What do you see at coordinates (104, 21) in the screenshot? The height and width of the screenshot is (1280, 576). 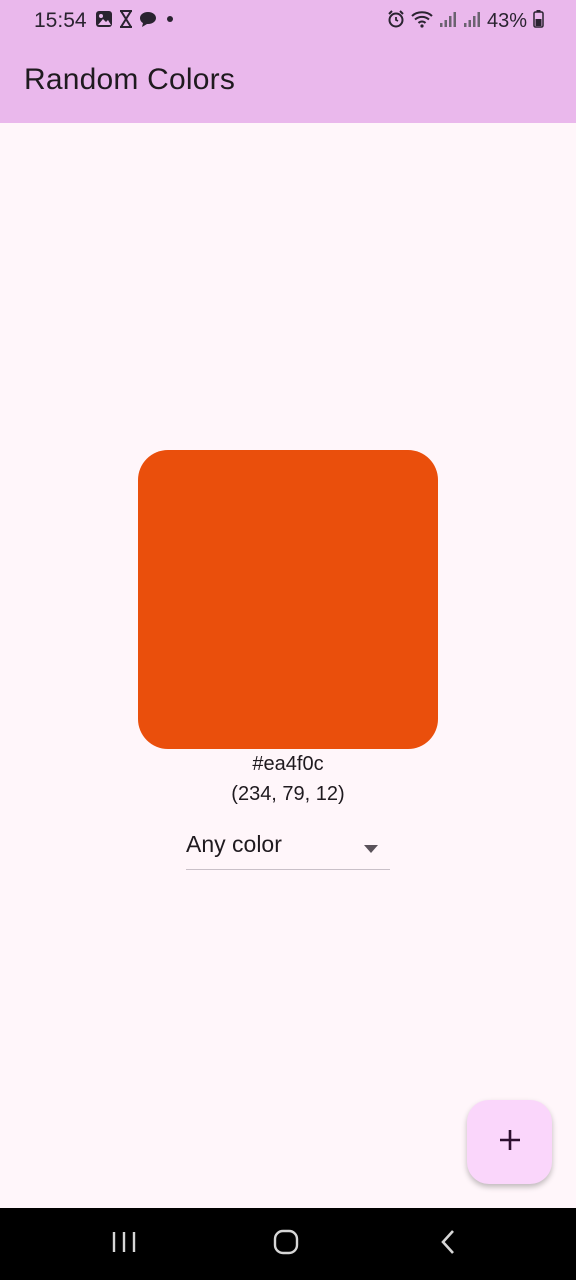 I see `gallery-icon` at bounding box center [104, 21].